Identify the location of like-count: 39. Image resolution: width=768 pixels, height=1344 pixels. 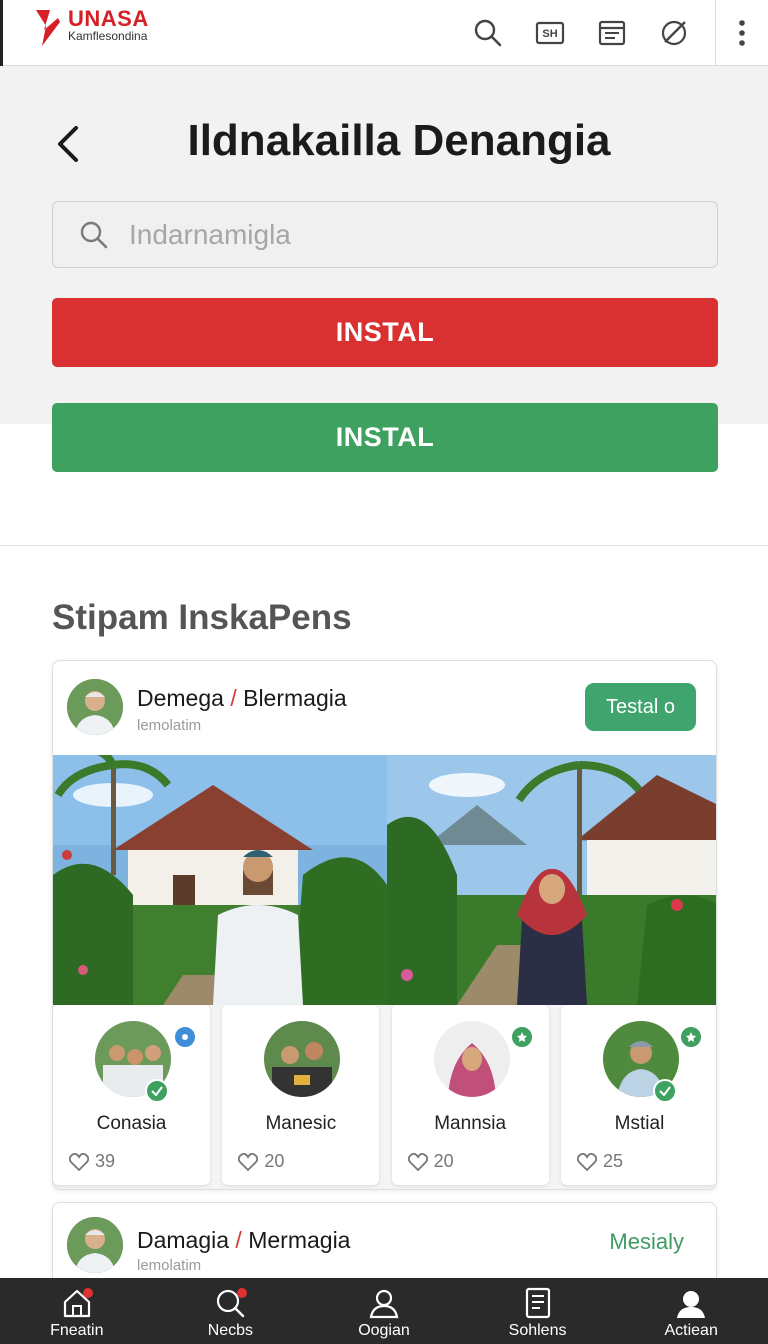
(92, 1161).